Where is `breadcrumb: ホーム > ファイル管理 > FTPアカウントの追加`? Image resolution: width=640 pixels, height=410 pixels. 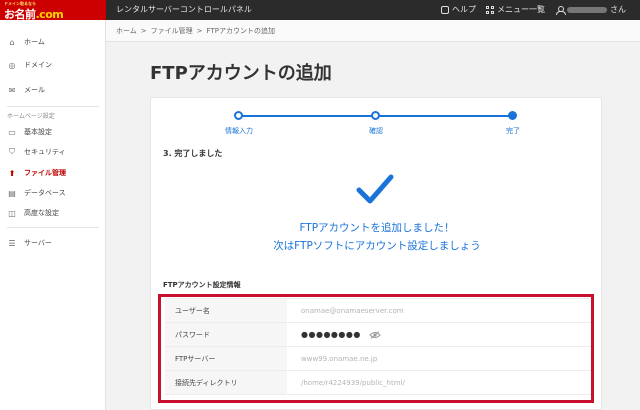
breadcrumb: ホーム > ファイル管理 > FTPアカウントの追加 is located at coordinates (373, 31).